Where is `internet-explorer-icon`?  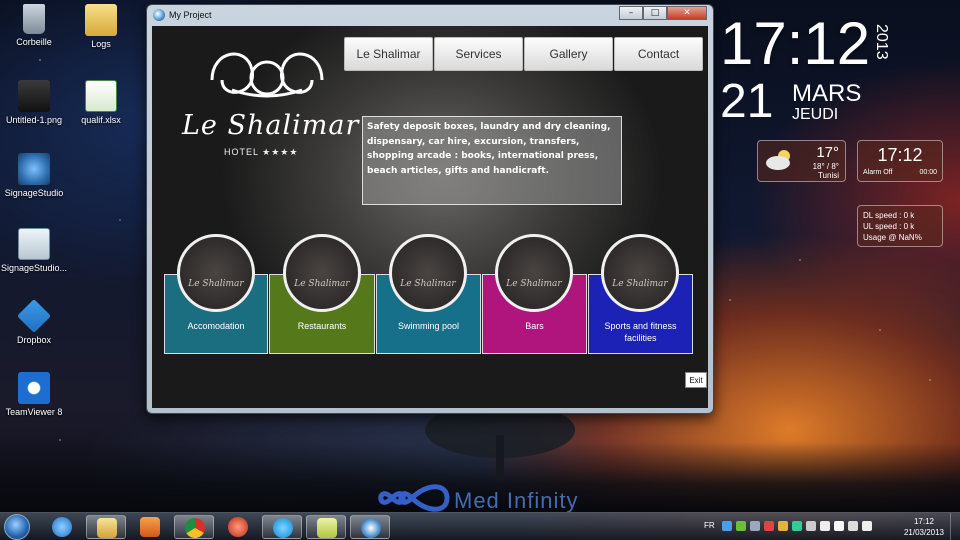 internet-explorer-icon is located at coordinates (62, 527).